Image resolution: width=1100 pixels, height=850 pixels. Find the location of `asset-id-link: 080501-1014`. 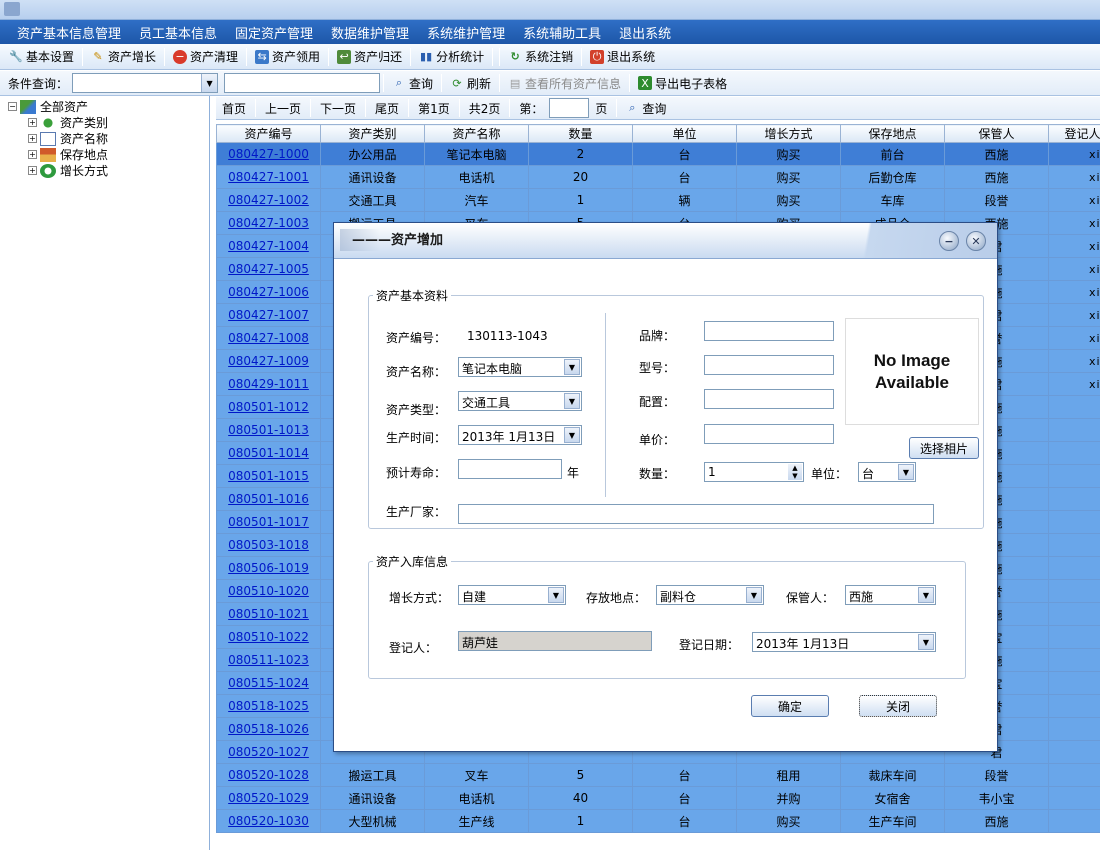

asset-id-link: 080501-1014 is located at coordinates (268, 453).